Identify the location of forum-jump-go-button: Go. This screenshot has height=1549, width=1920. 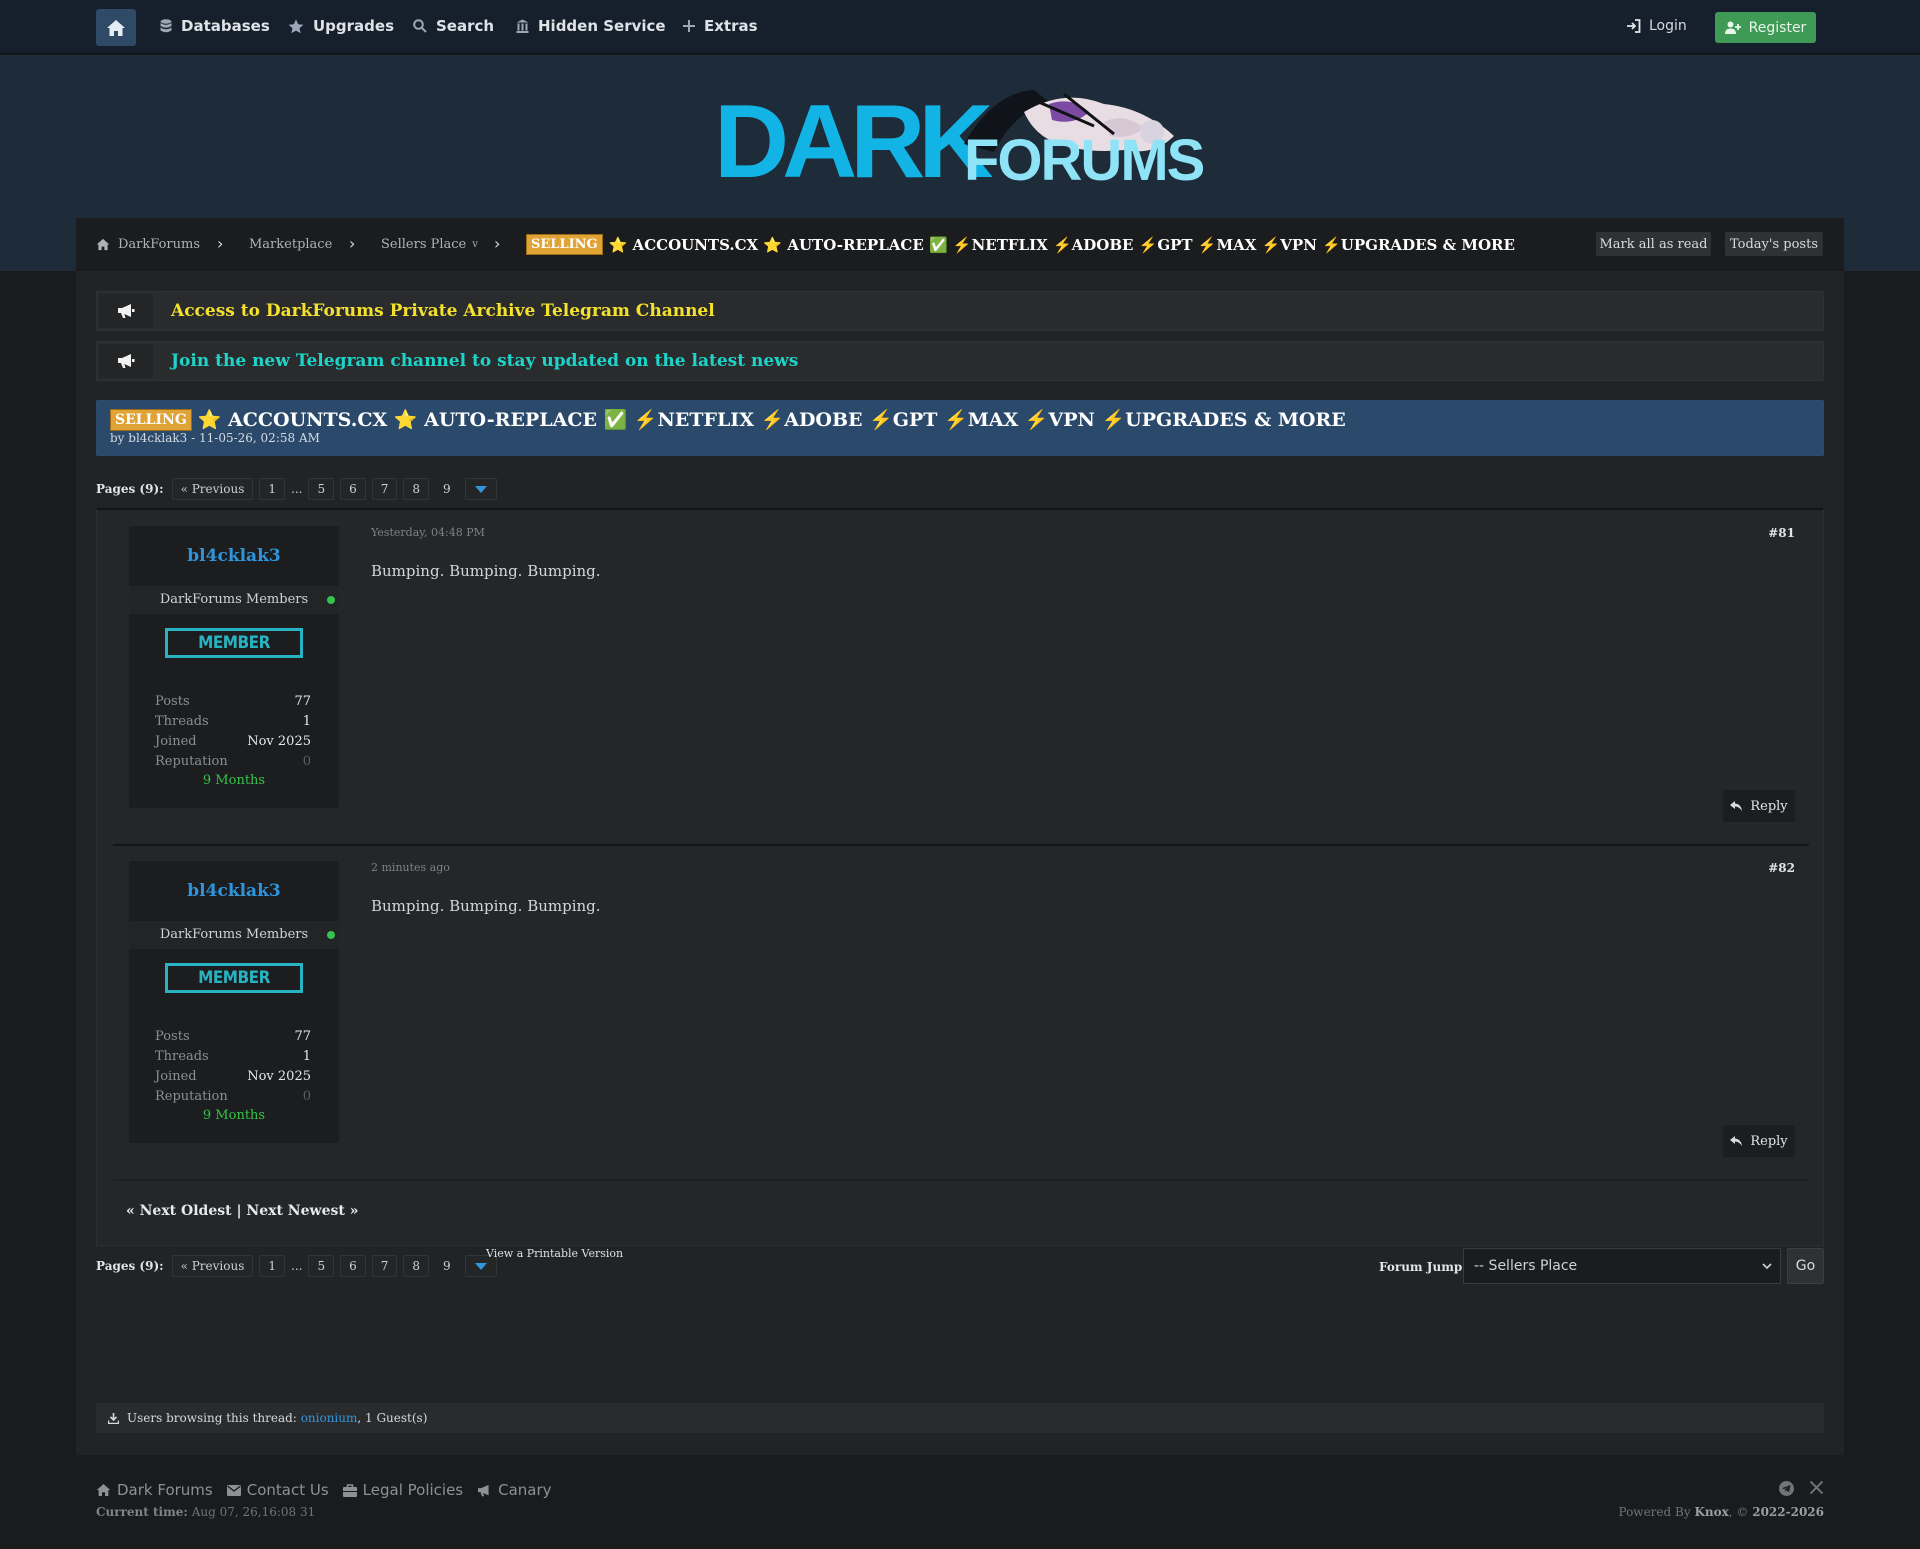
(1805, 1266).